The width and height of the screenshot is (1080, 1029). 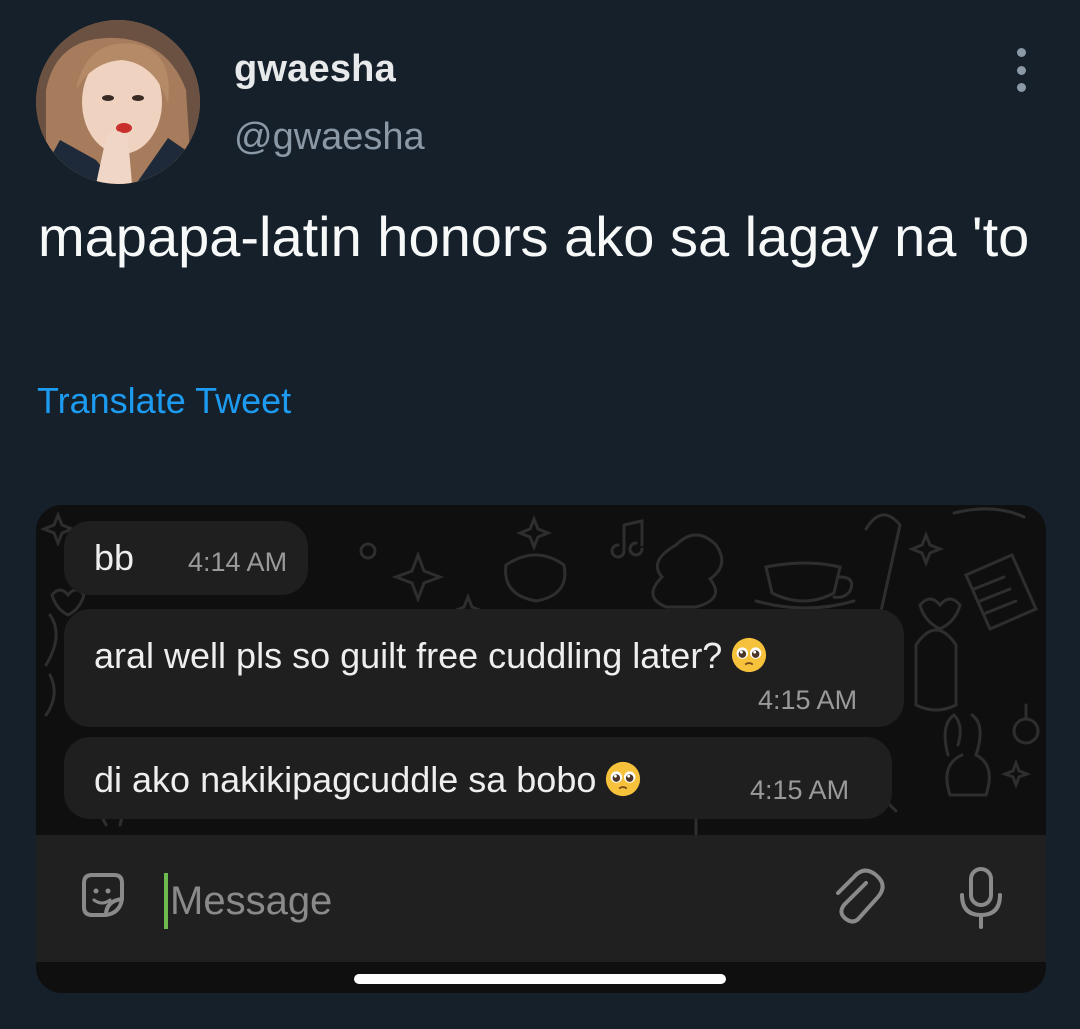 I want to click on message-time: 4:14 AM, so click(x=238, y=562).